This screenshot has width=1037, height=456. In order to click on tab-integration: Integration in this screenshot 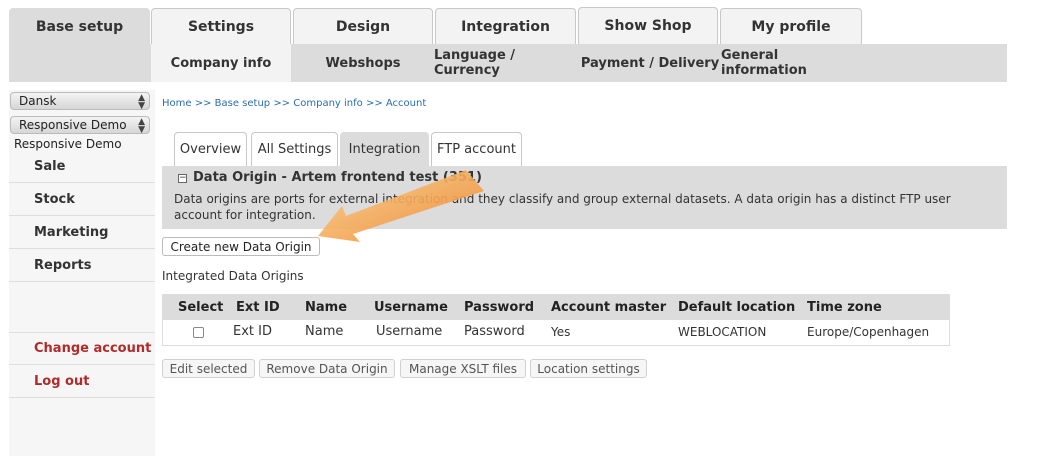, I will do `click(505, 26)`.